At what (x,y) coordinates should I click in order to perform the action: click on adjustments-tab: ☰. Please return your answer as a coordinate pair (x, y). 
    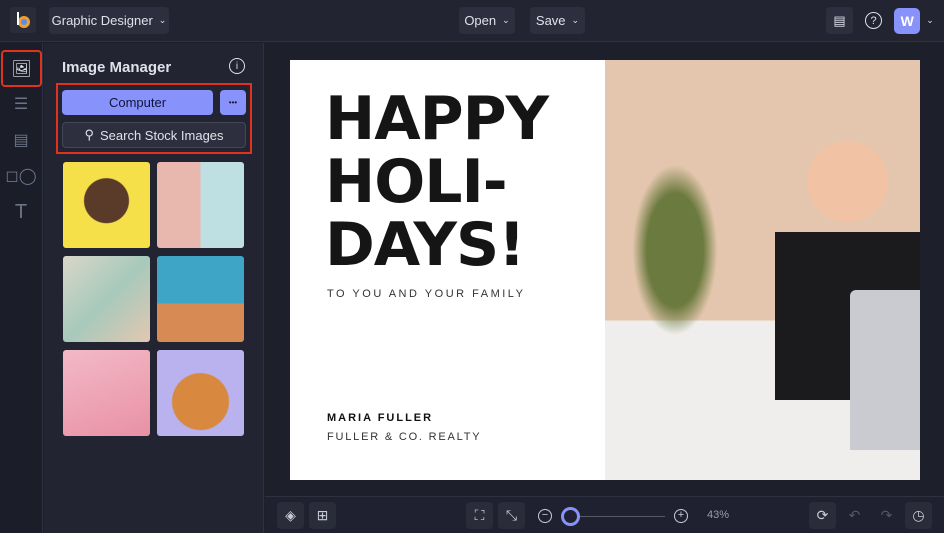
    Looking at the image, I should click on (21, 104).